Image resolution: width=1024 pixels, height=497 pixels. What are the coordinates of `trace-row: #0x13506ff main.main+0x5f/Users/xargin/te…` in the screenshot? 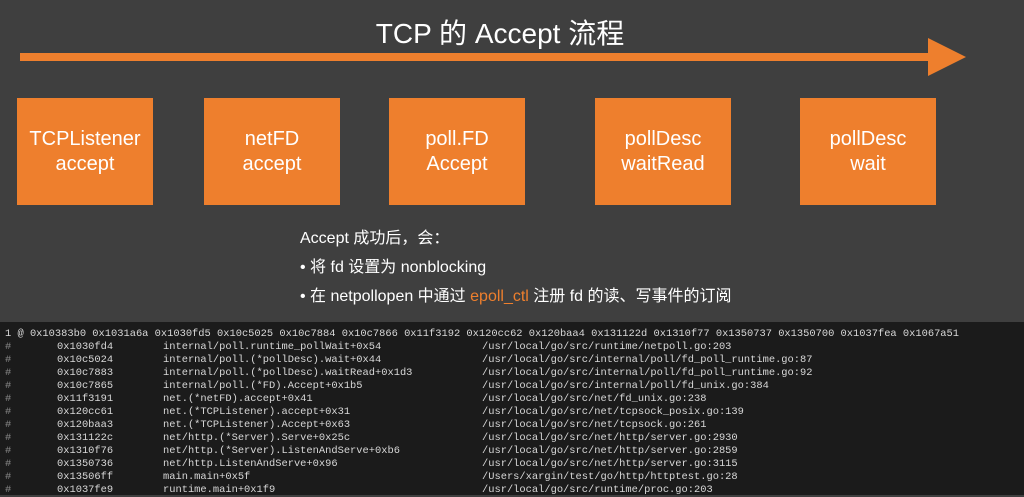 It's located at (512, 477).